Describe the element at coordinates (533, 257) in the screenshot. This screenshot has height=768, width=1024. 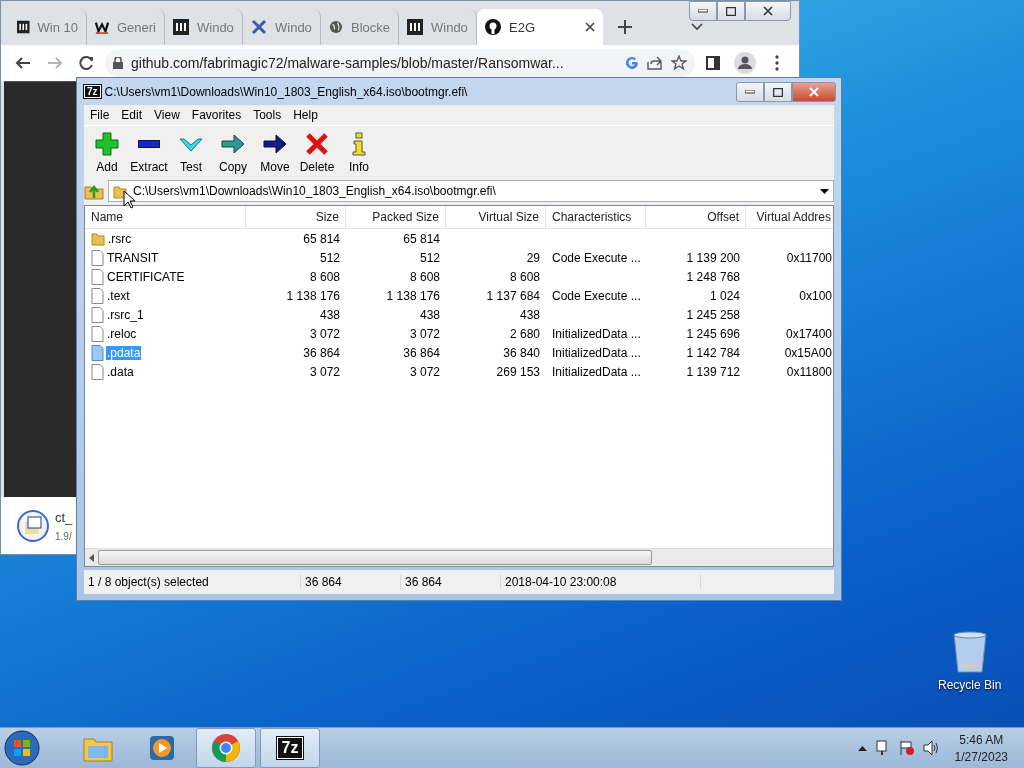
I see `table-cell: 29` at that location.